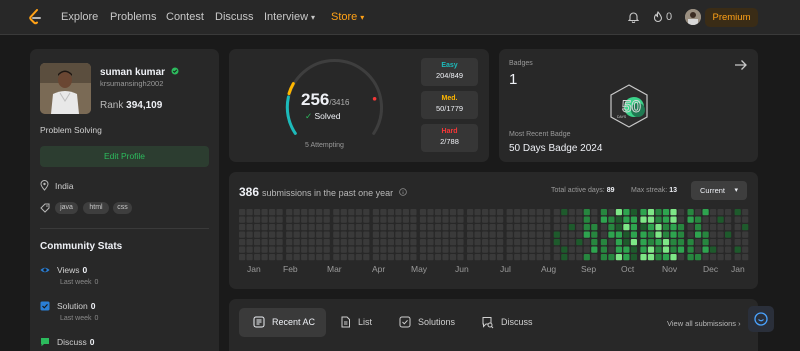 Image resolution: width=800 pixels, height=351 pixels. Describe the element at coordinates (402, 192) in the screenshot. I see `info-icon` at that location.